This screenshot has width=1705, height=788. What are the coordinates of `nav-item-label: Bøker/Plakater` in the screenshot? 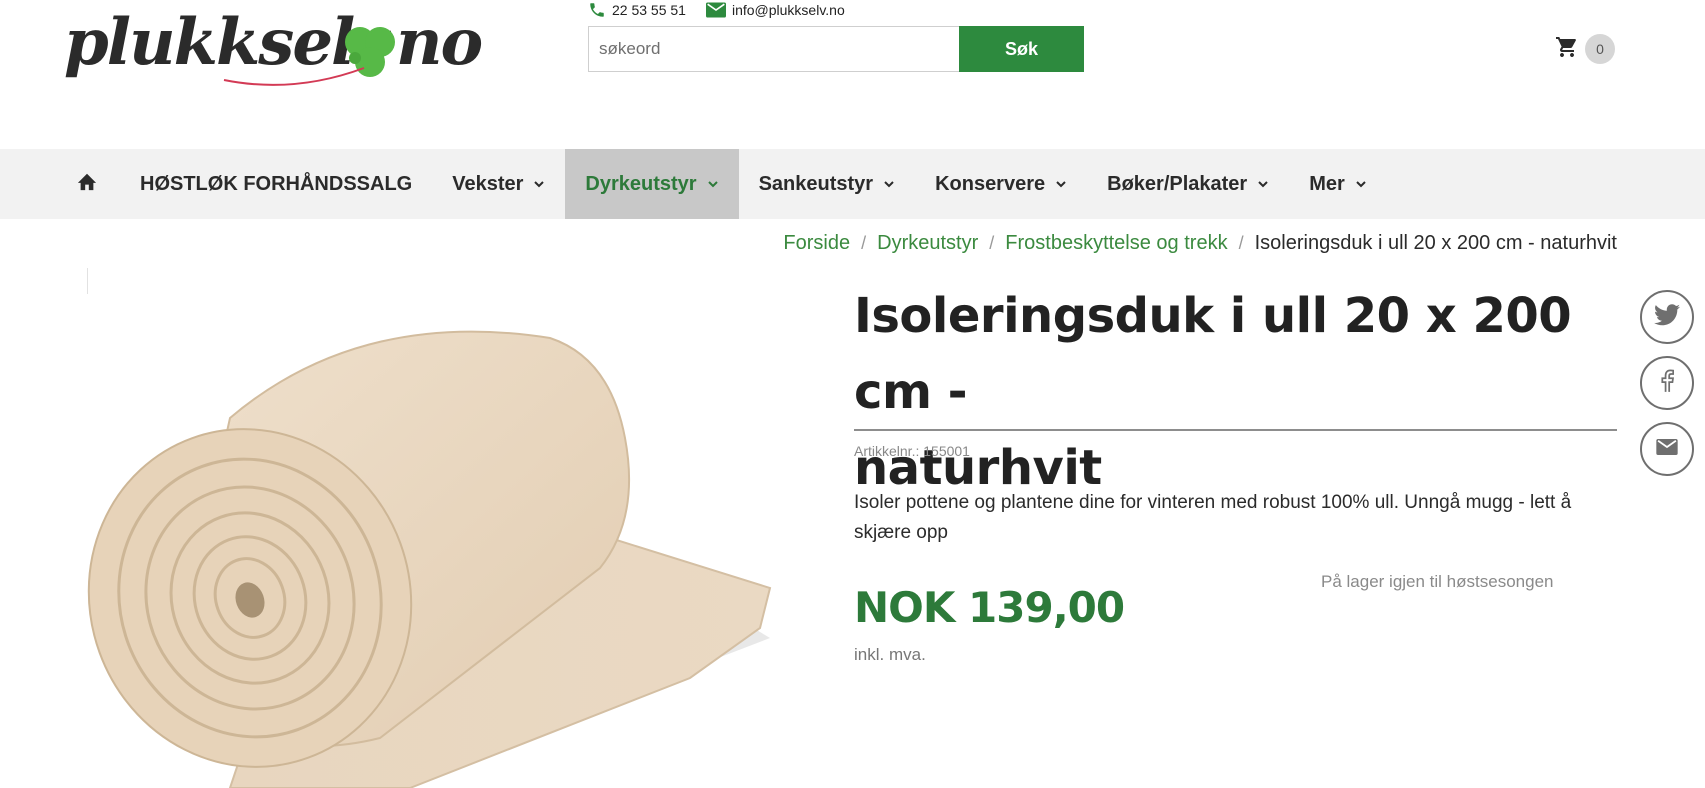 It's located at (1177, 183).